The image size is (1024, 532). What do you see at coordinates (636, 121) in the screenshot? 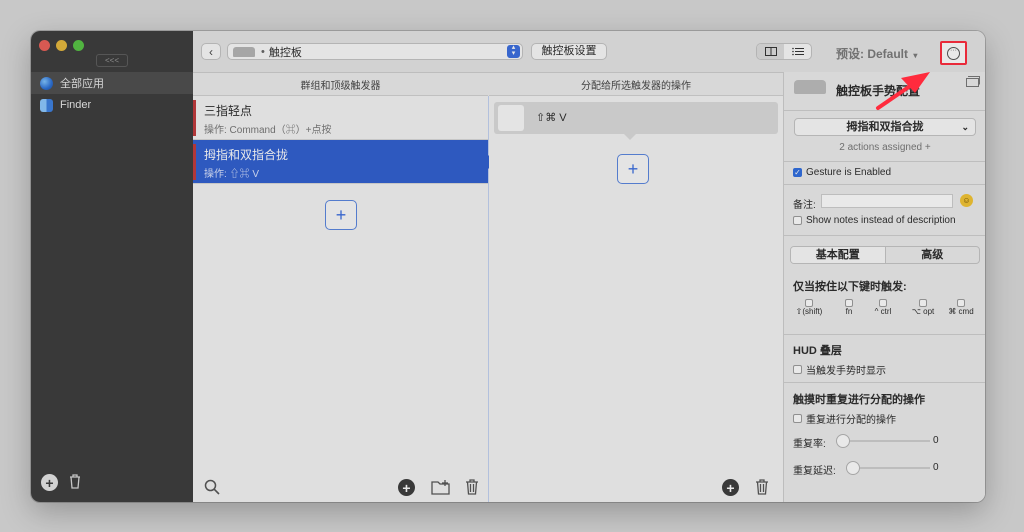
I see `action-row: ⇧⌘ V` at bounding box center [636, 121].